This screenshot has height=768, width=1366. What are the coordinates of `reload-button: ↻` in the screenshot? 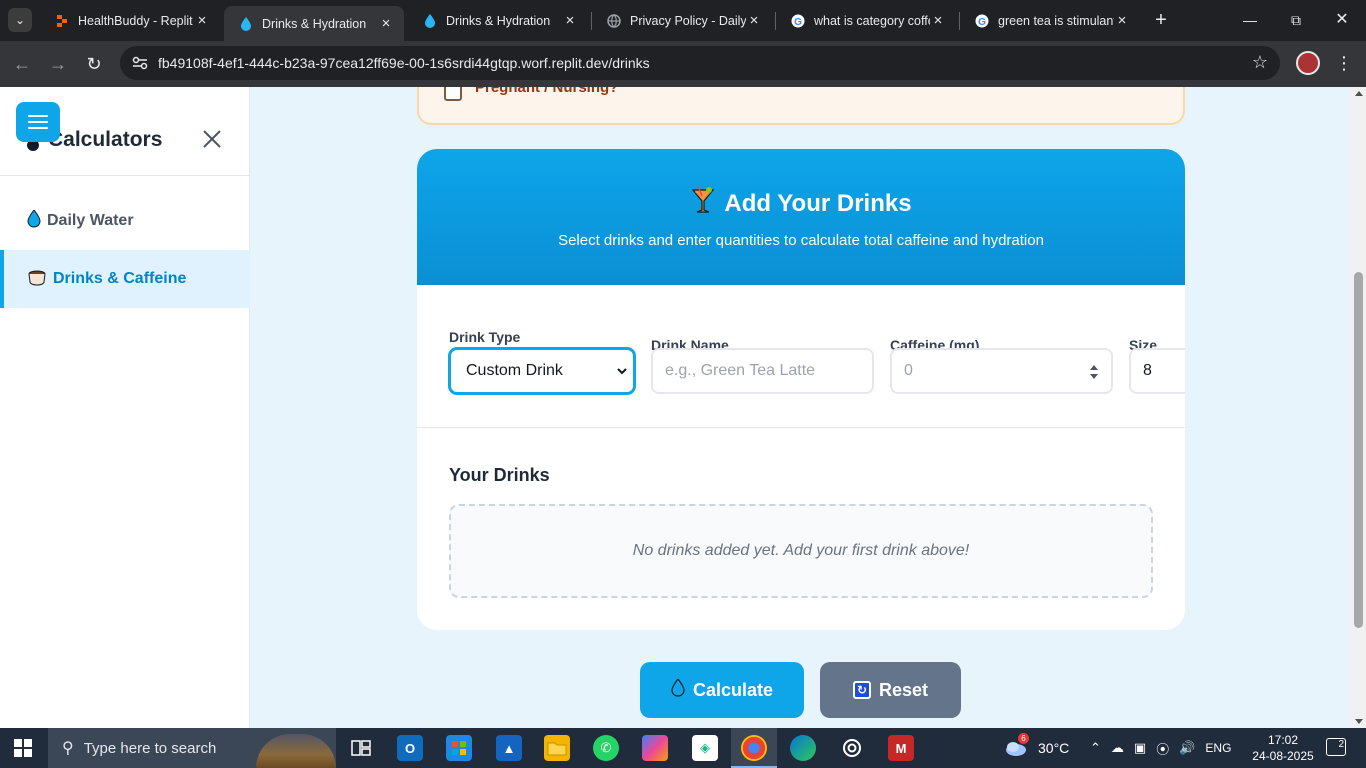 It's located at (94, 64).